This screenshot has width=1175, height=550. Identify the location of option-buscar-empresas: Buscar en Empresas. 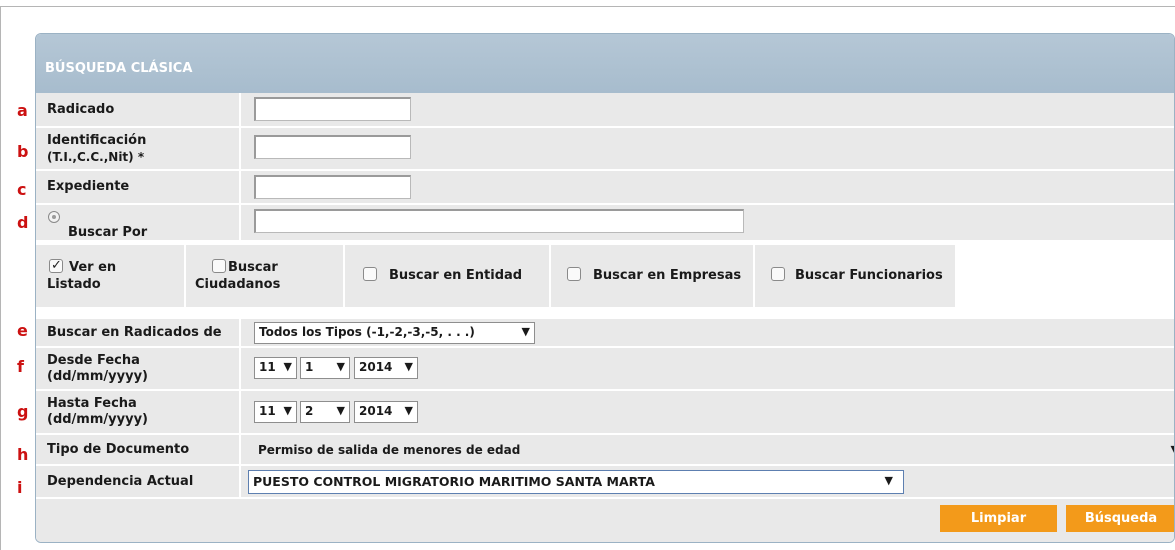
(652, 276).